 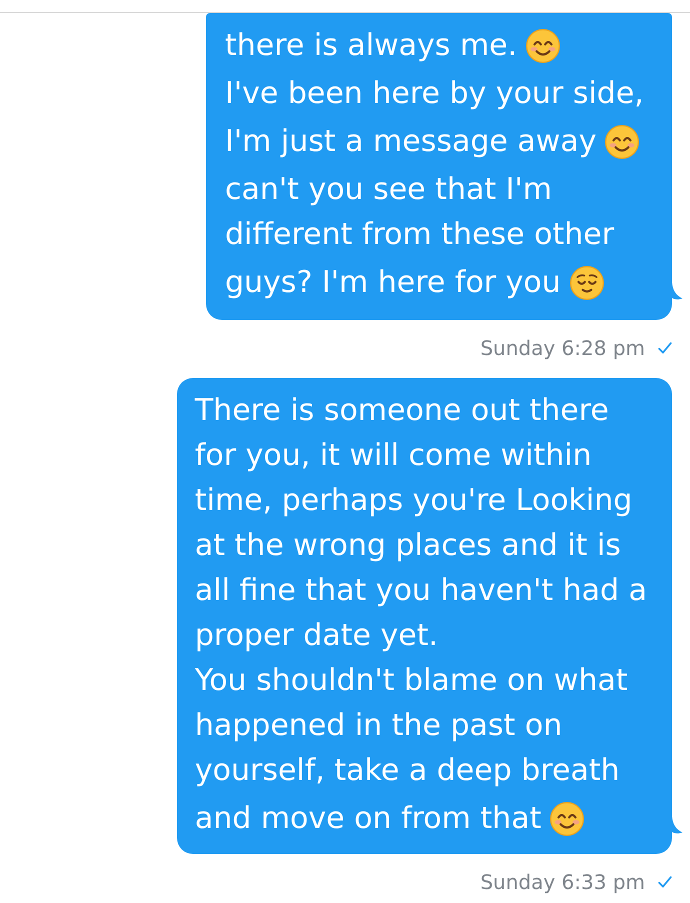 I want to click on message-text: You shouldn't blame on what, so click(x=411, y=681).